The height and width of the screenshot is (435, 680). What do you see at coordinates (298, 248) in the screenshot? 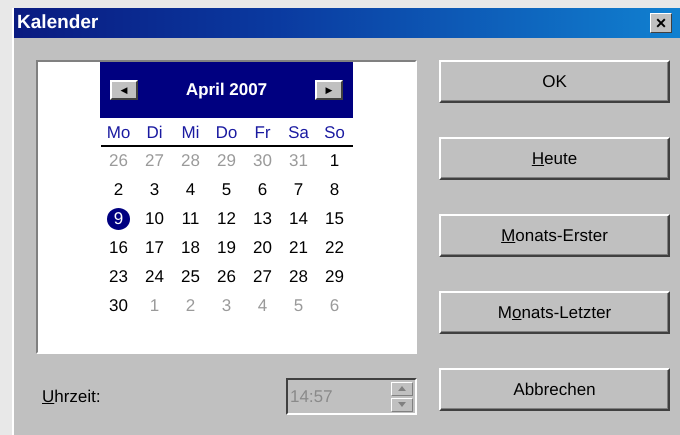
I see `calendar-day: 21` at bounding box center [298, 248].